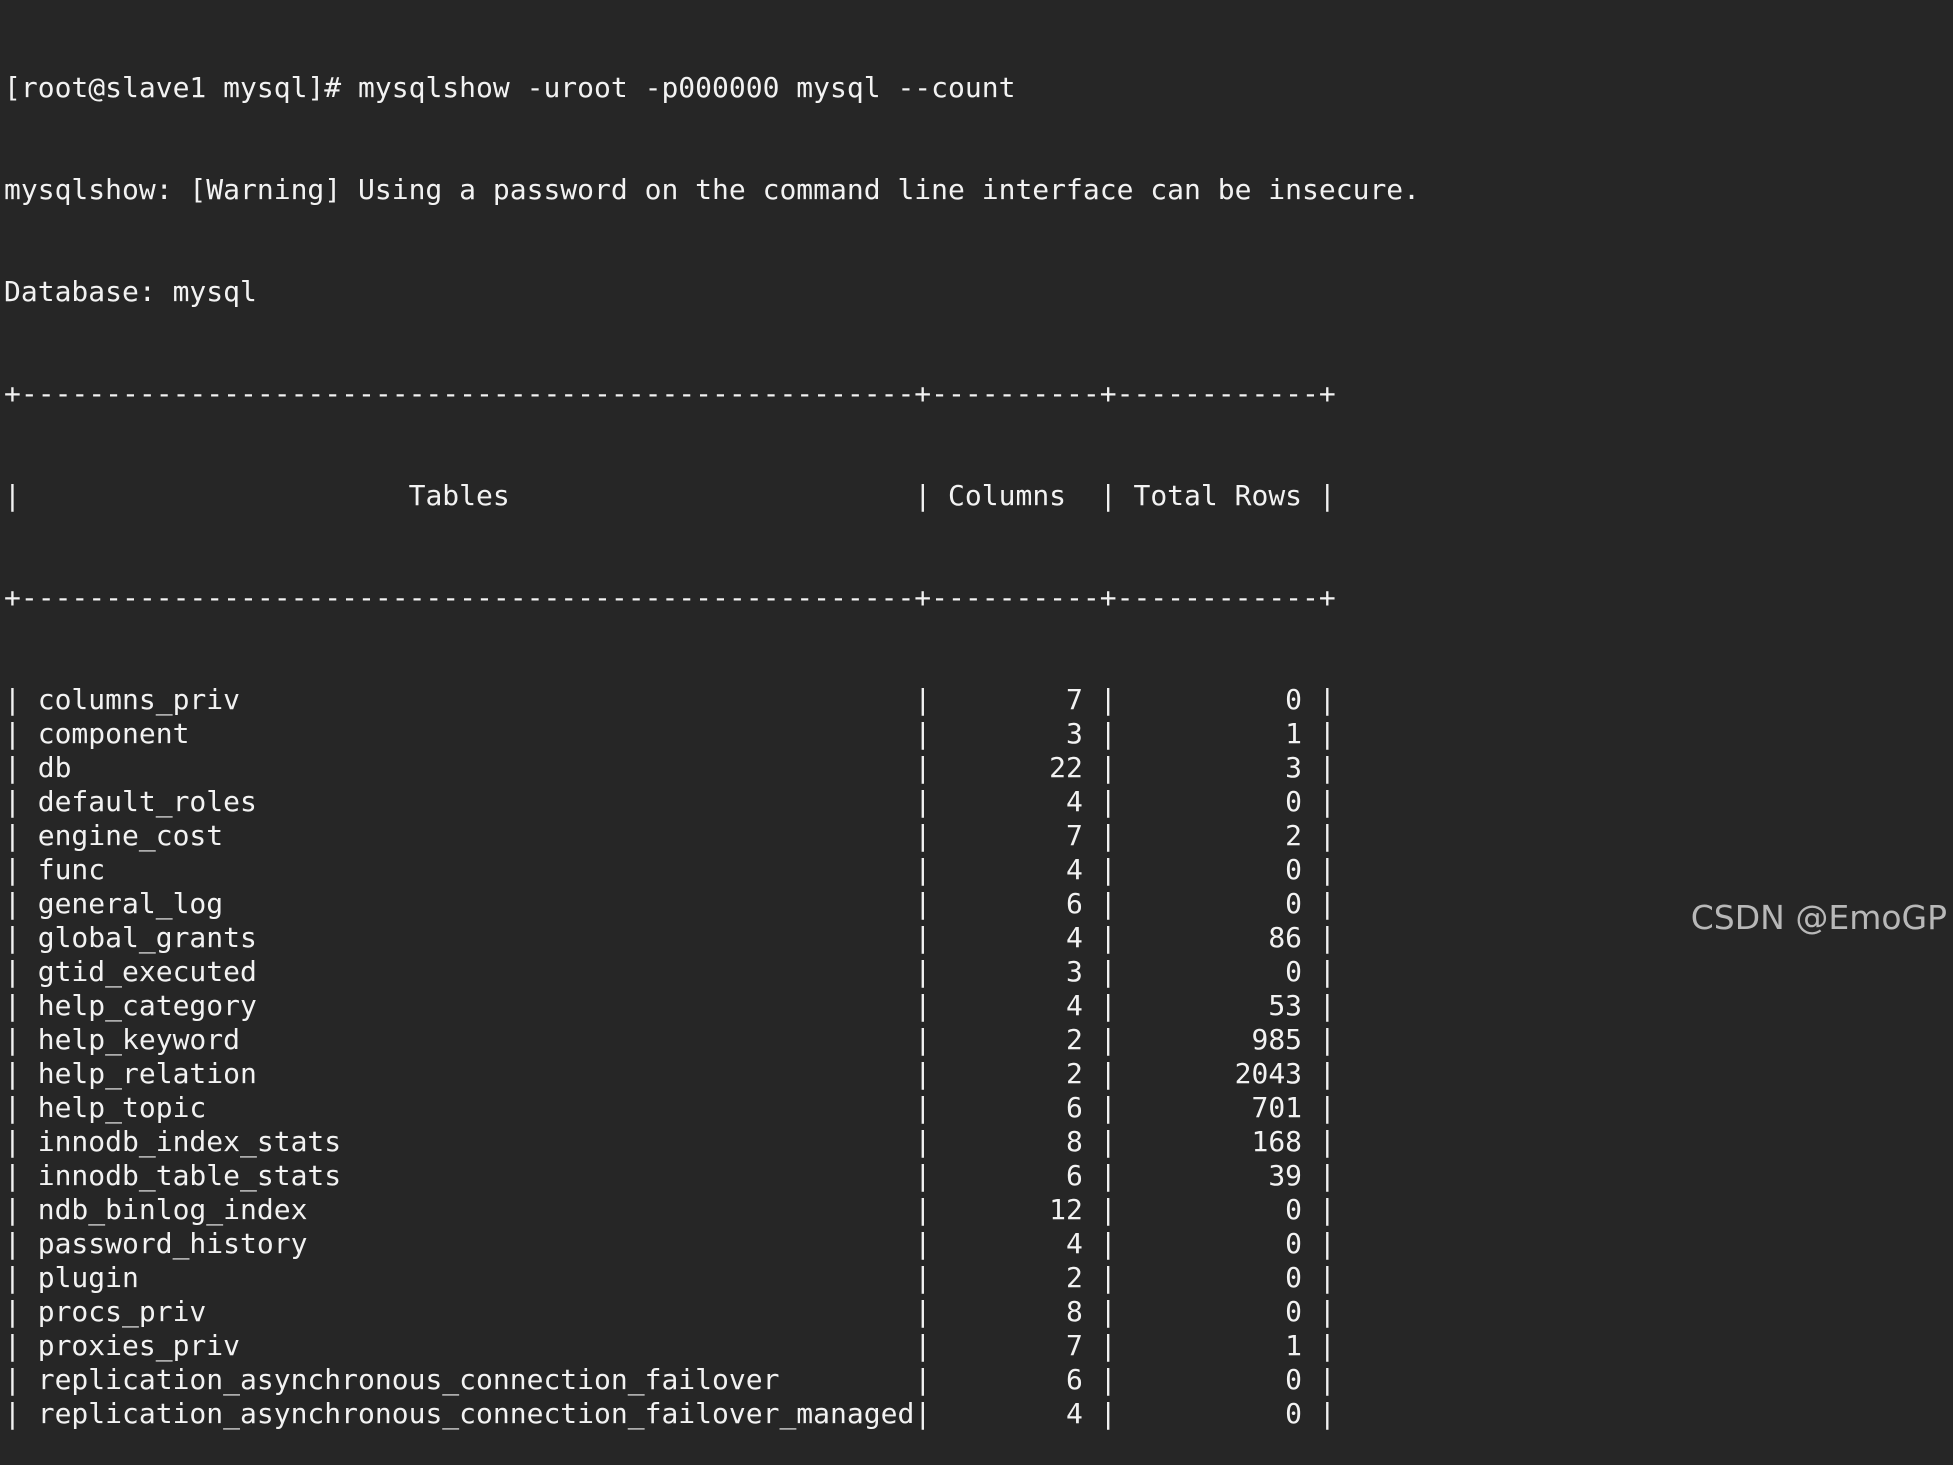 The height and width of the screenshot is (1465, 1953). I want to click on table-name-cell: plugin, so click(467, 1277).